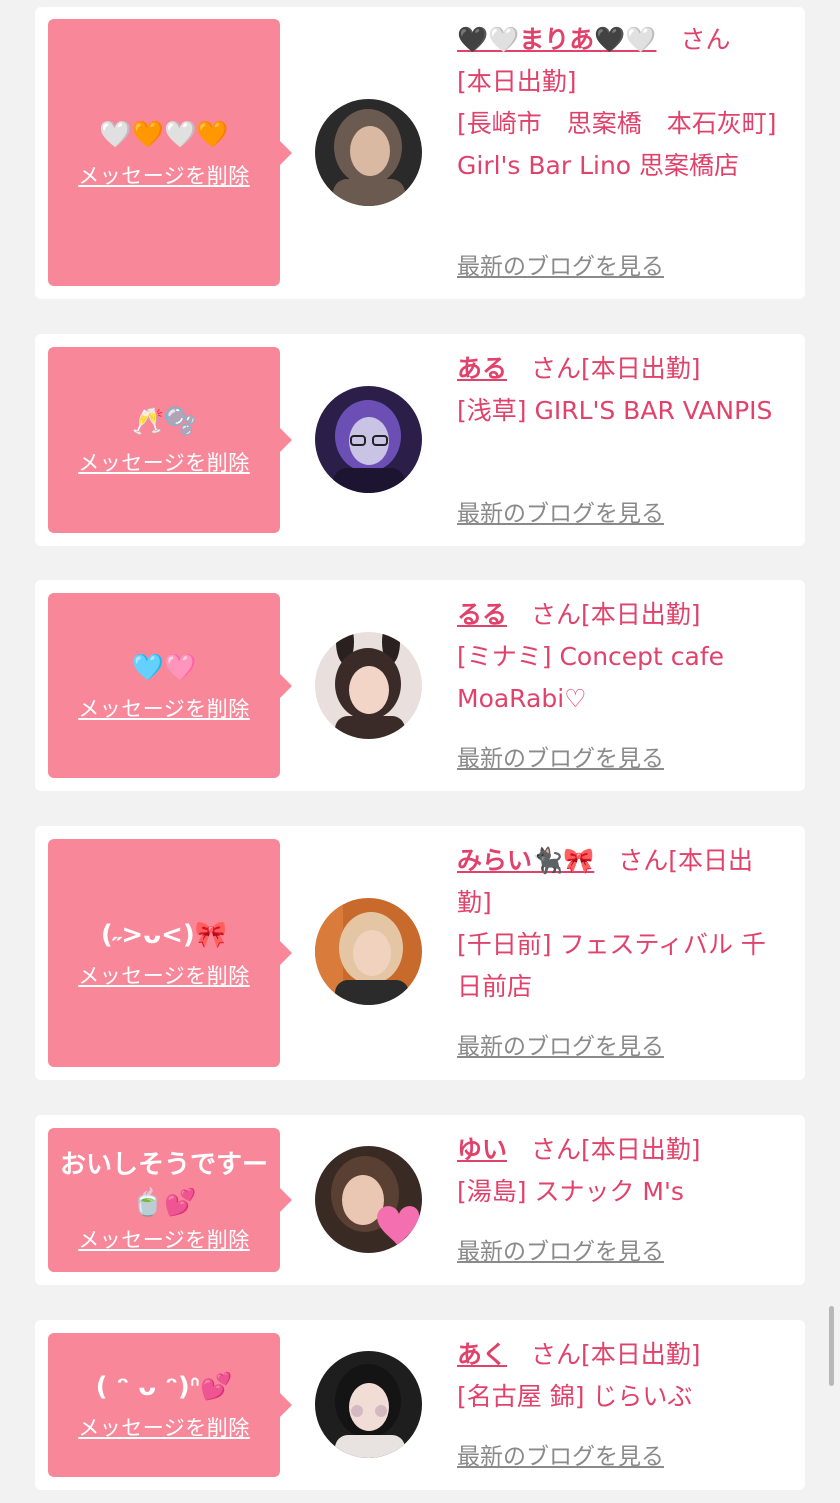  I want to click on cast-name-link: みらい🐈‍⬛🎀, so click(525, 860).